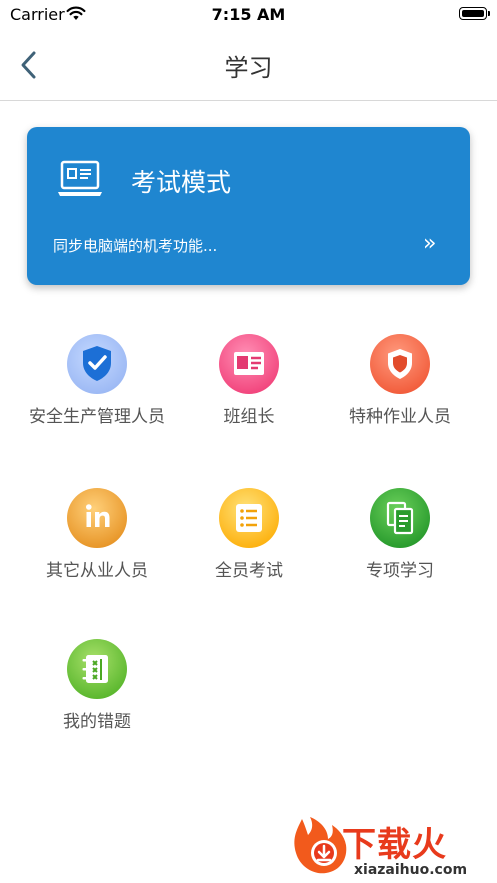  I want to click on grid-item-other-workers: 其它从业人员, so click(97, 548).